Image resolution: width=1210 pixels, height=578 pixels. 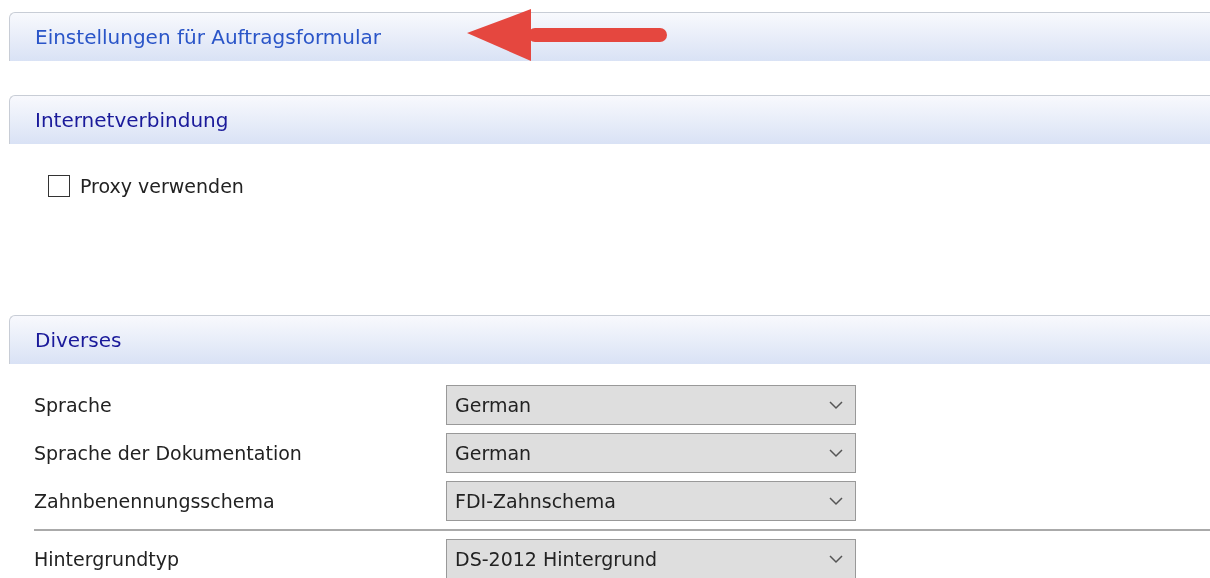 I want to click on checkbox-label: Proxy verwenden, so click(x=162, y=186).